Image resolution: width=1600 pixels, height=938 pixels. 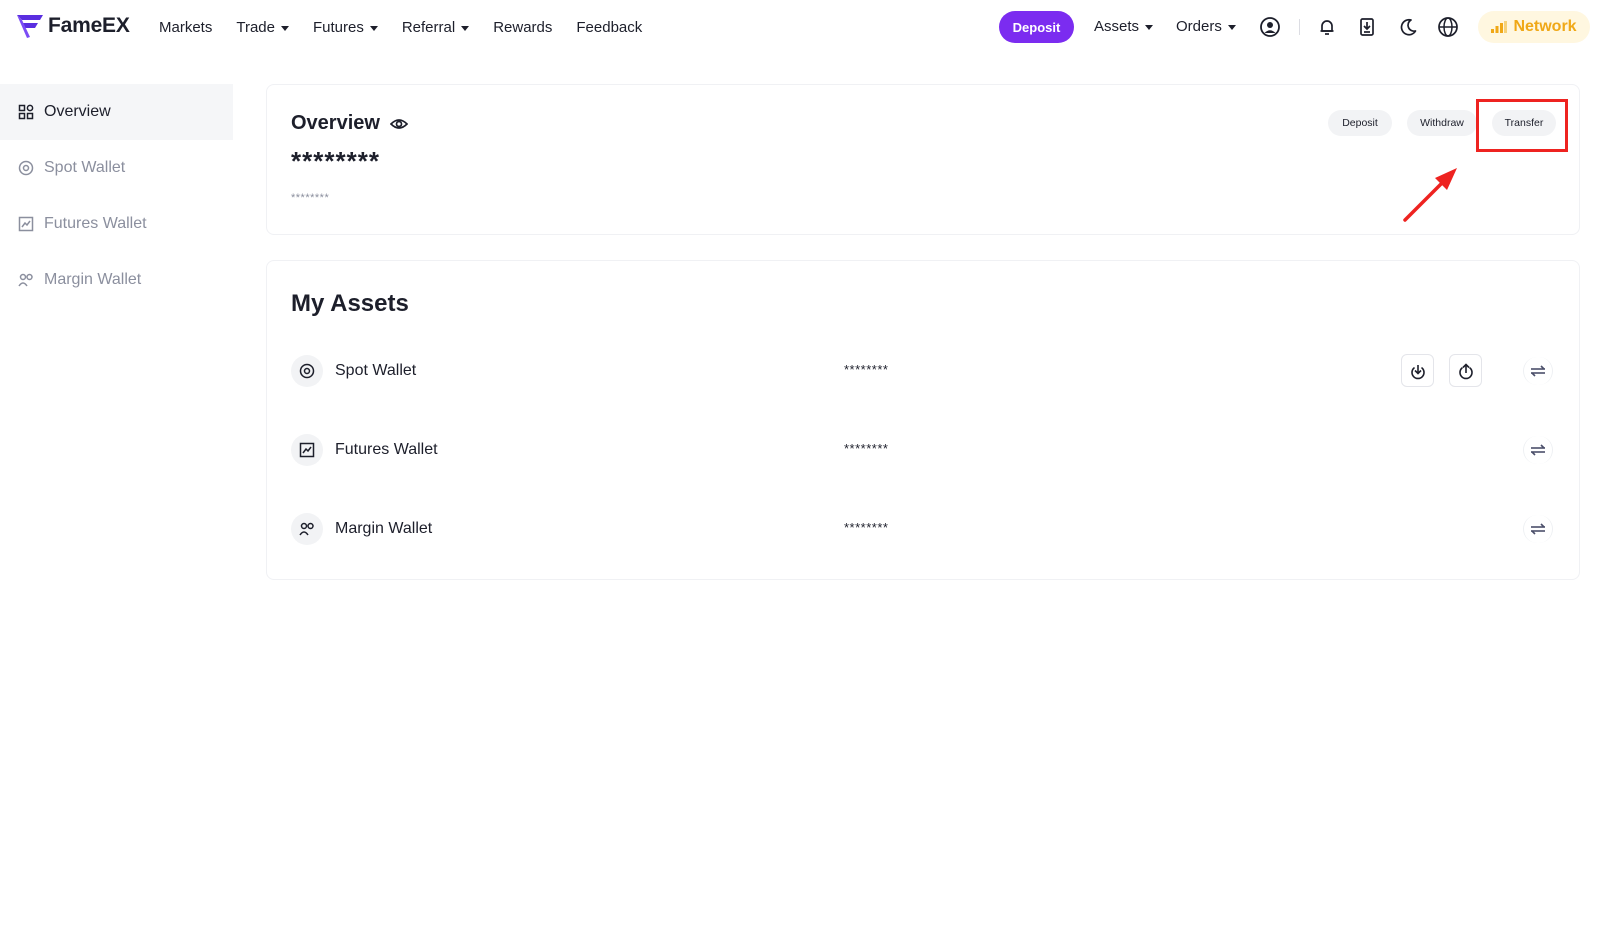 What do you see at coordinates (1299, 27) in the screenshot?
I see `header-divider` at bounding box center [1299, 27].